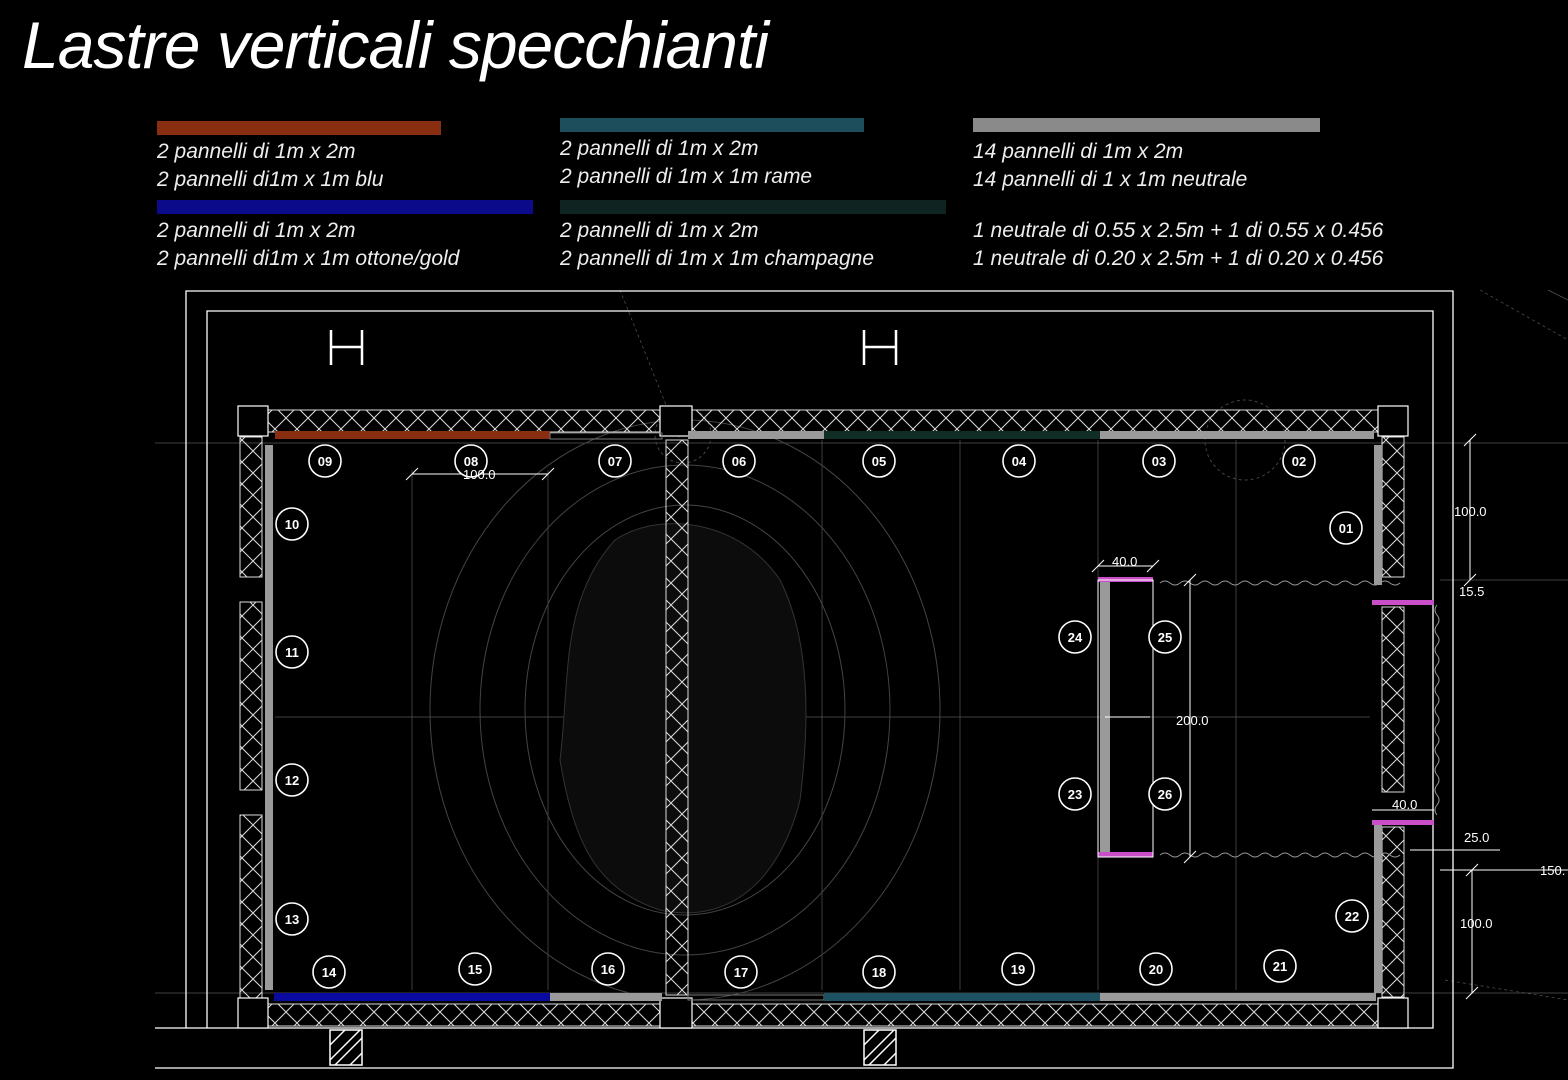 The height and width of the screenshot is (1080, 1568). What do you see at coordinates (962, 997) in the screenshot?
I see `panel-teal` at bounding box center [962, 997].